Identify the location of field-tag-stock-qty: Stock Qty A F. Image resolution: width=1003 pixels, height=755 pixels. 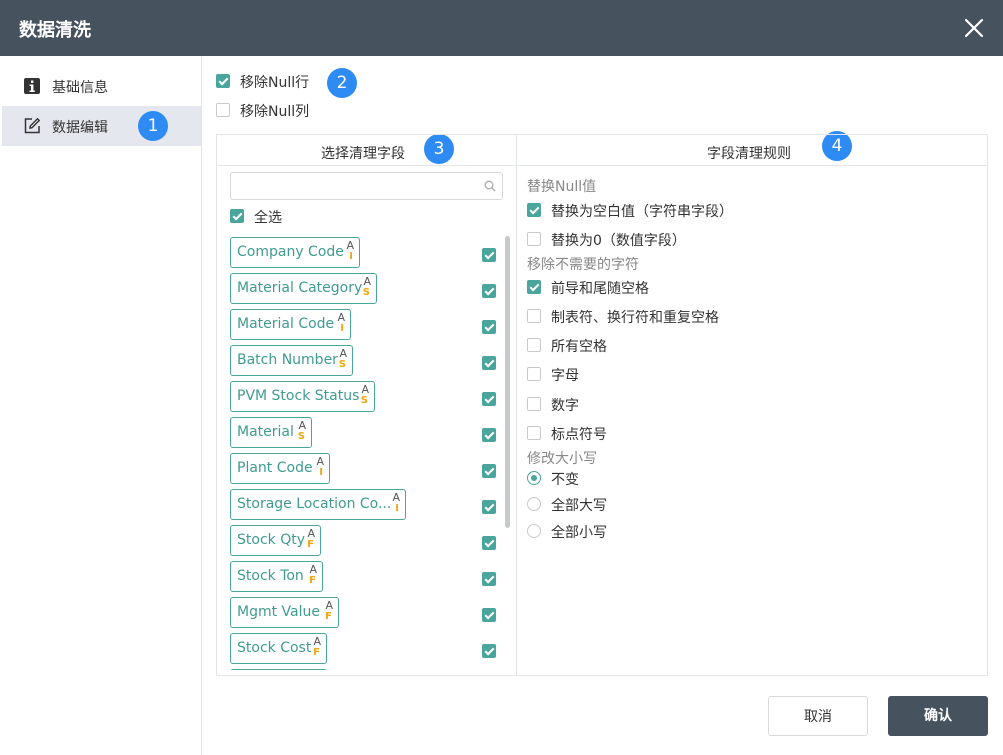
(275, 540).